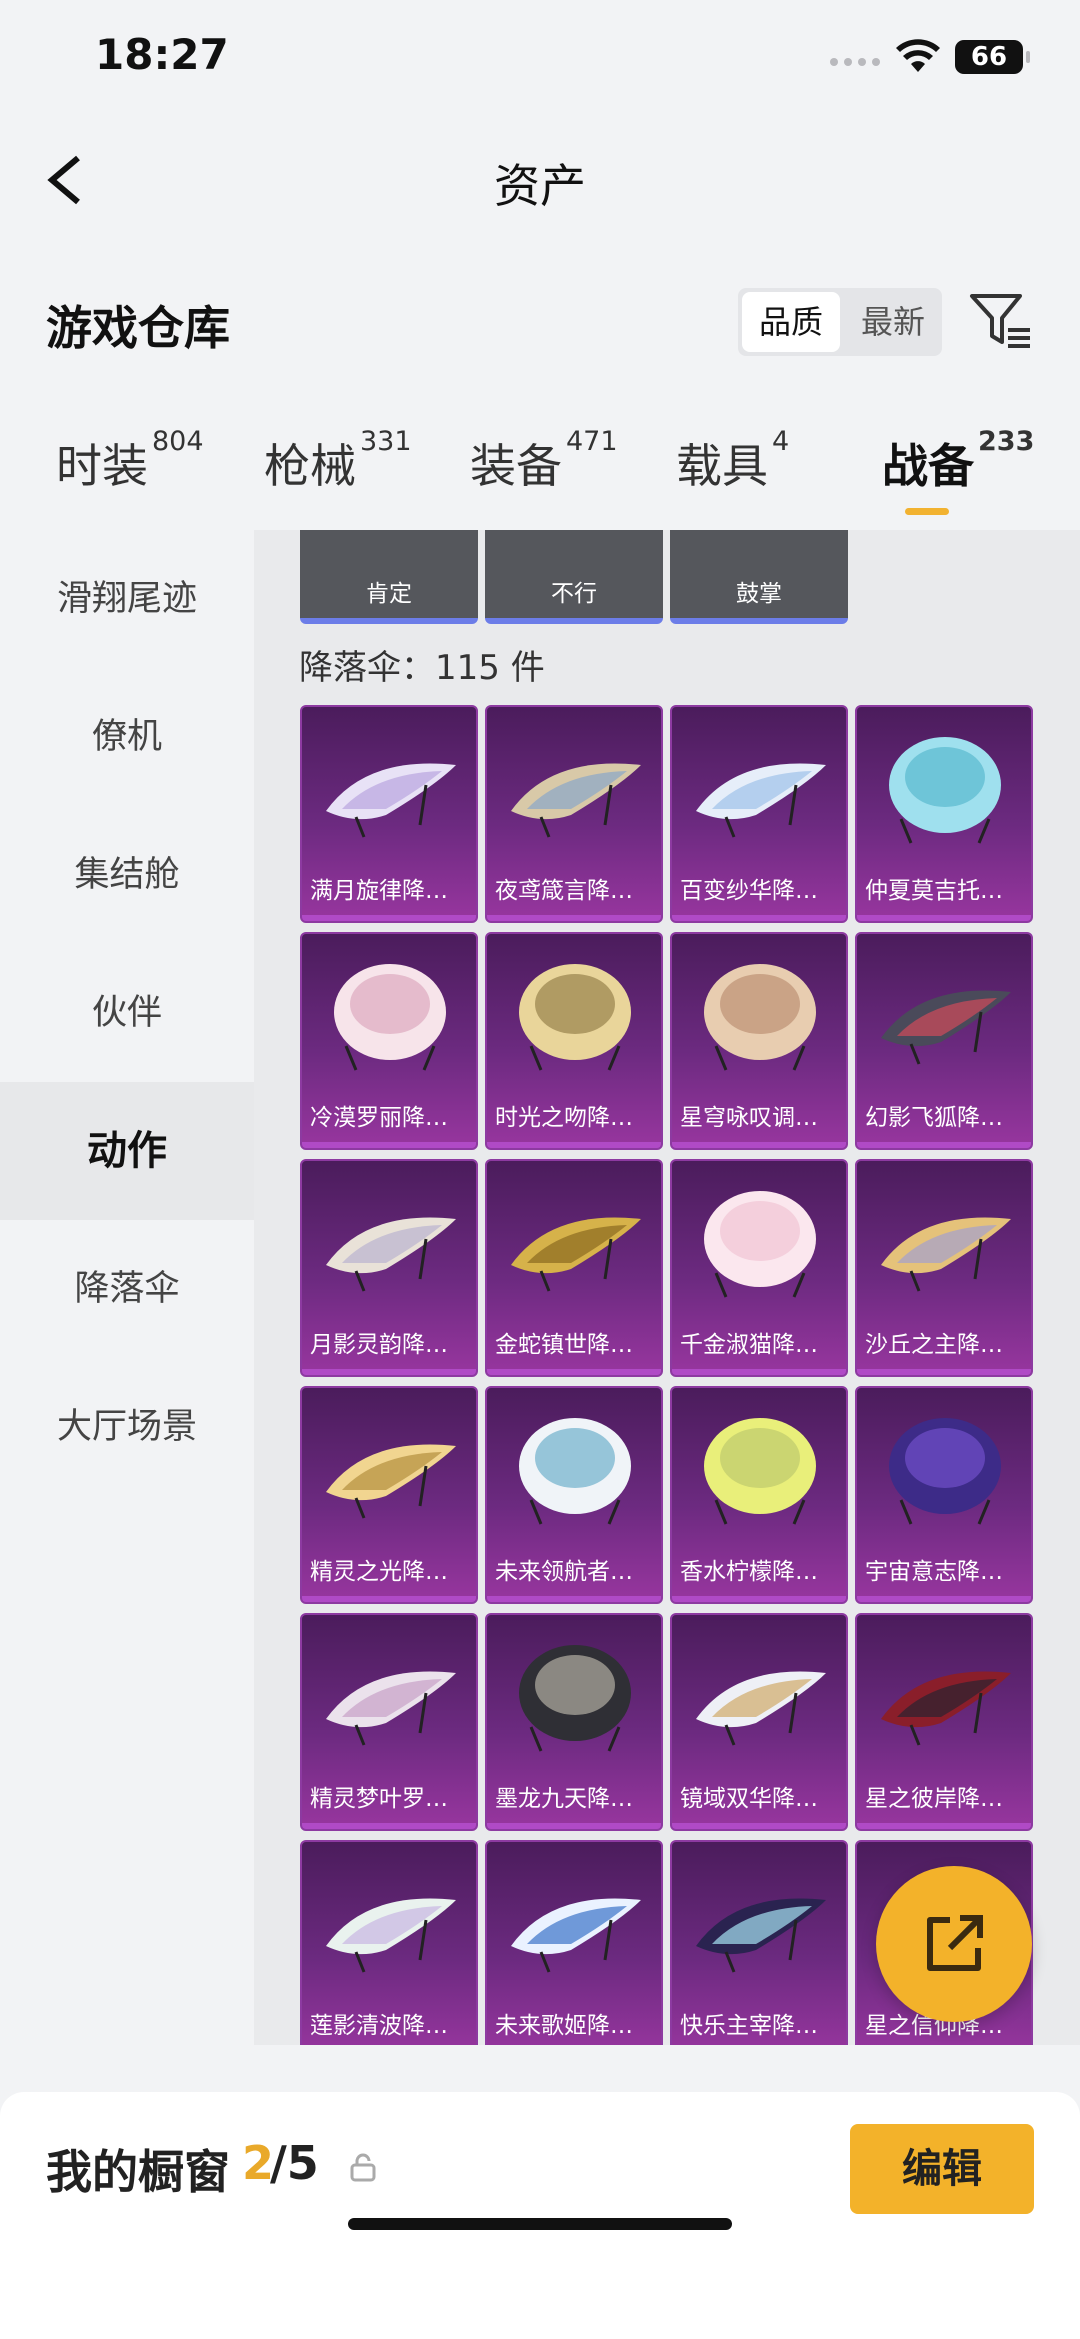  Describe the element at coordinates (893, 322) in the screenshot. I see `sort-latest-button: 最新` at that location.